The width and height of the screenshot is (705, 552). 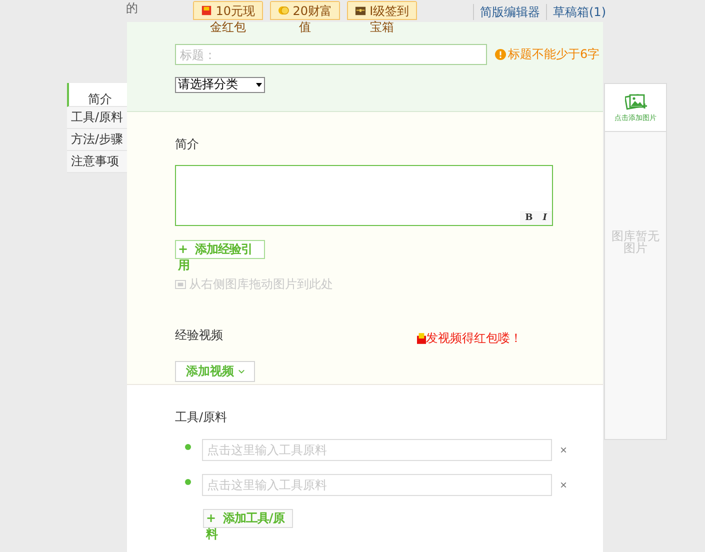 I want to click on treasure-chest-icon, so click(x=360, y=10).